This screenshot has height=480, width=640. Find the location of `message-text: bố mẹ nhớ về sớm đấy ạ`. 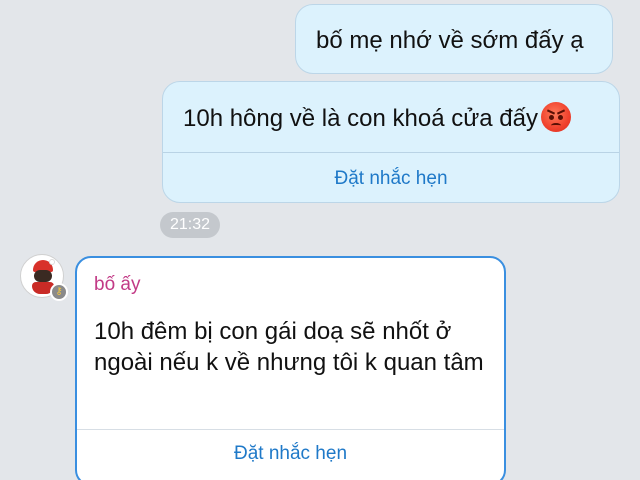

message-text: bố mẹ nhớ về sớm đấy ạ is located at coordinates (450, 40).